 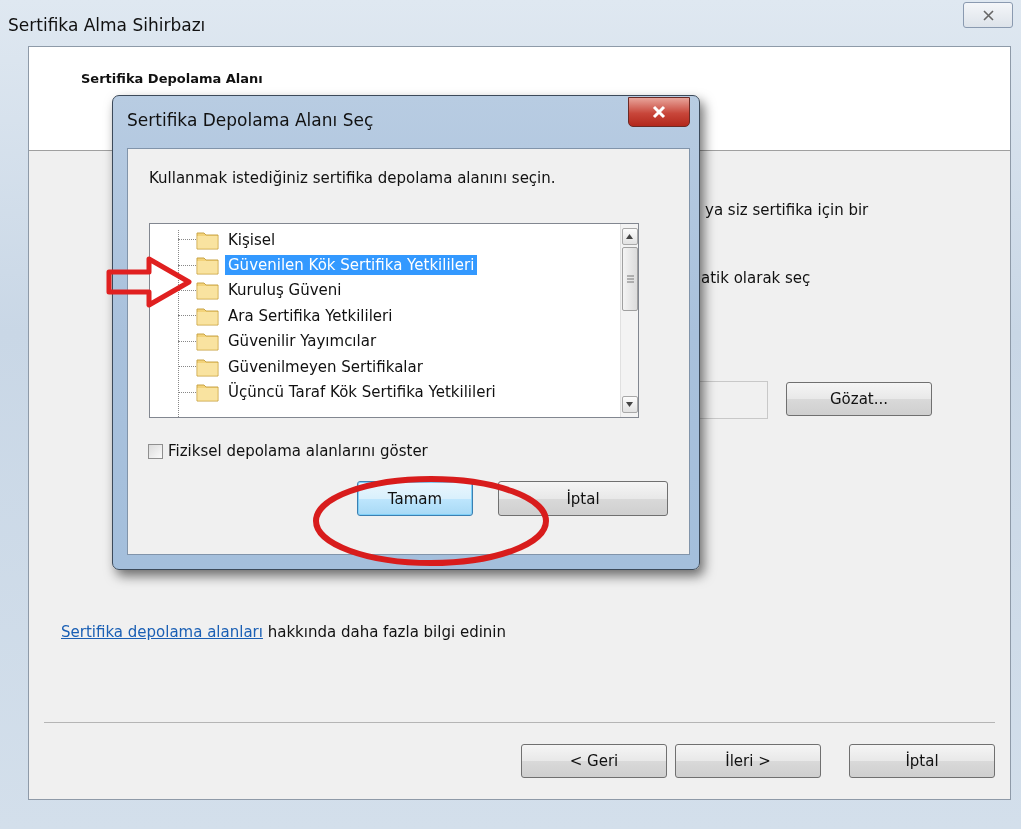 I want to click on scroll-down-button, so click(x=629, y=404).